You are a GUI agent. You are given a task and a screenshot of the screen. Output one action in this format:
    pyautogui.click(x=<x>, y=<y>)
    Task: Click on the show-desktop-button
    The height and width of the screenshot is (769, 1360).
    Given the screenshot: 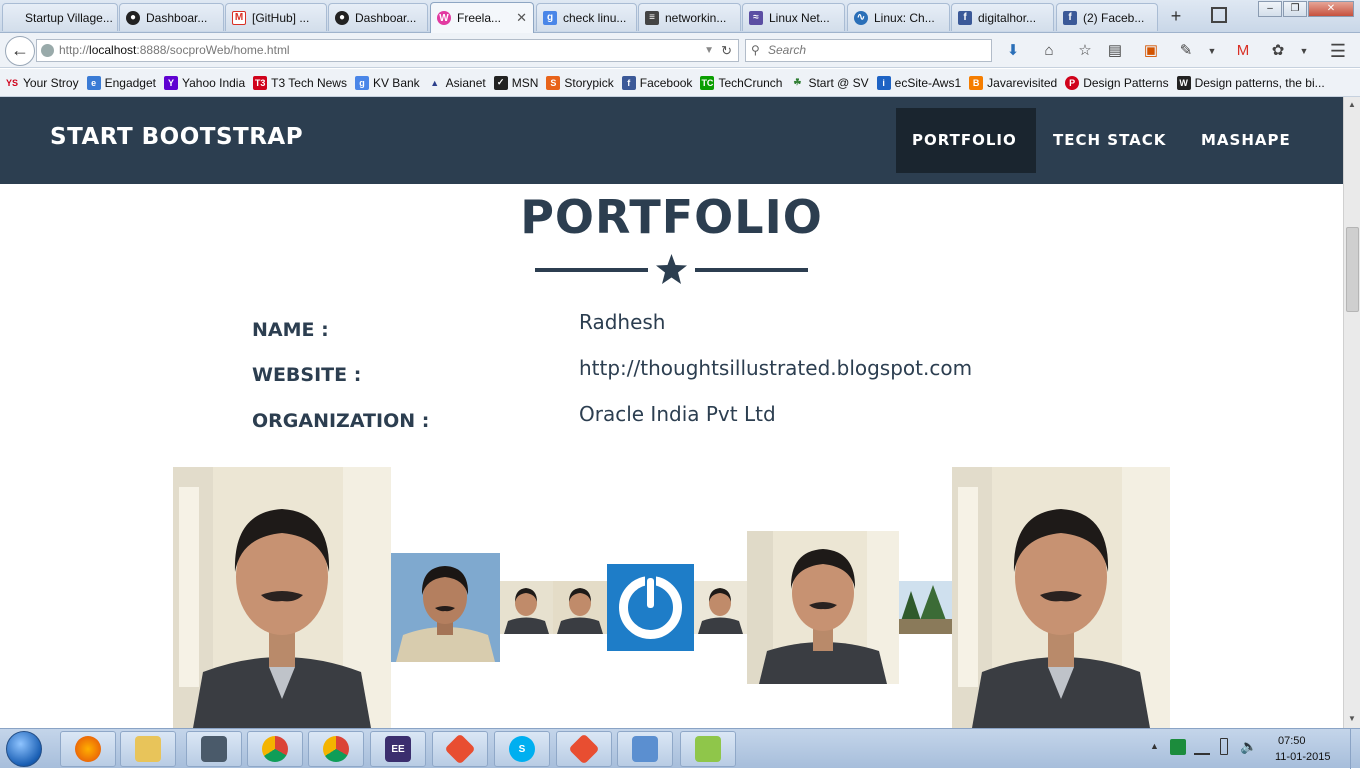 What is the action you would take?
    pyautogui.click(x=1355, y=749)
    